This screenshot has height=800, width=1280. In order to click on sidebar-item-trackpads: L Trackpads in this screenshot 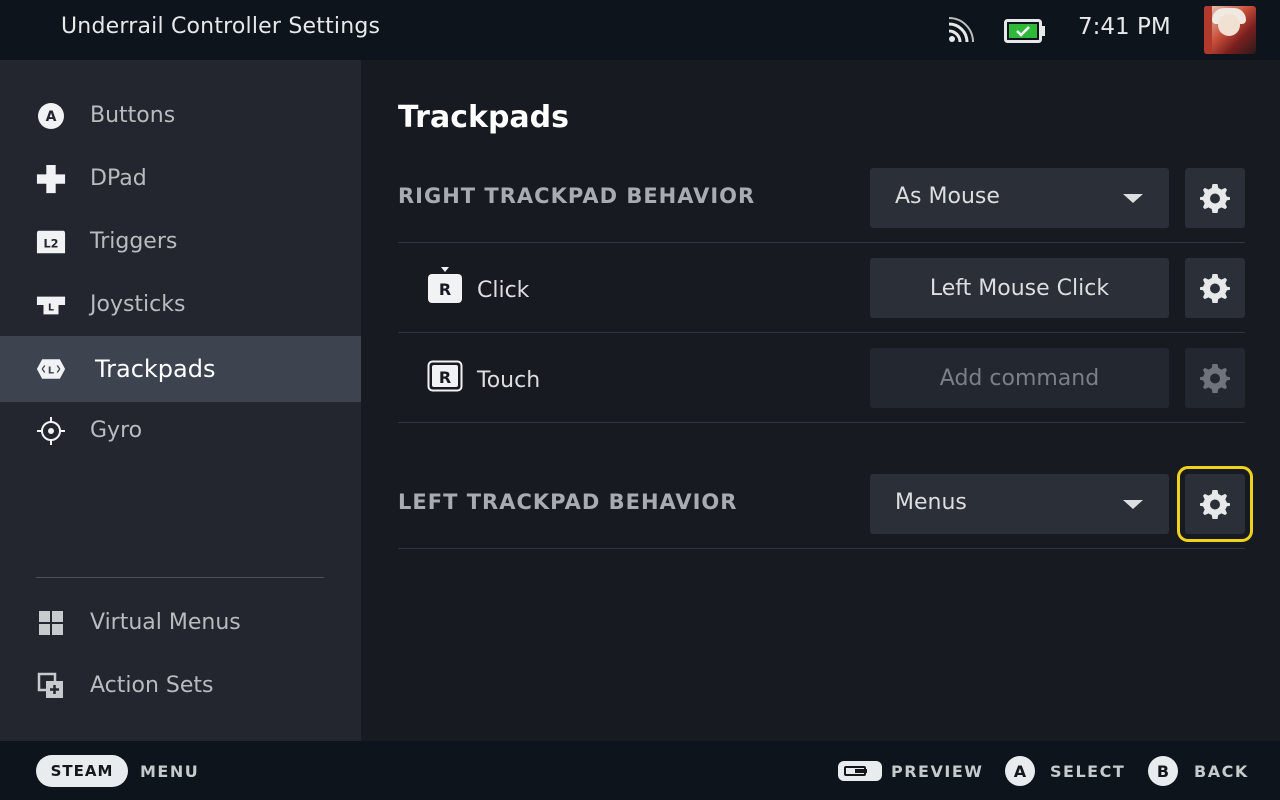, I will do `click(180, 369)`.